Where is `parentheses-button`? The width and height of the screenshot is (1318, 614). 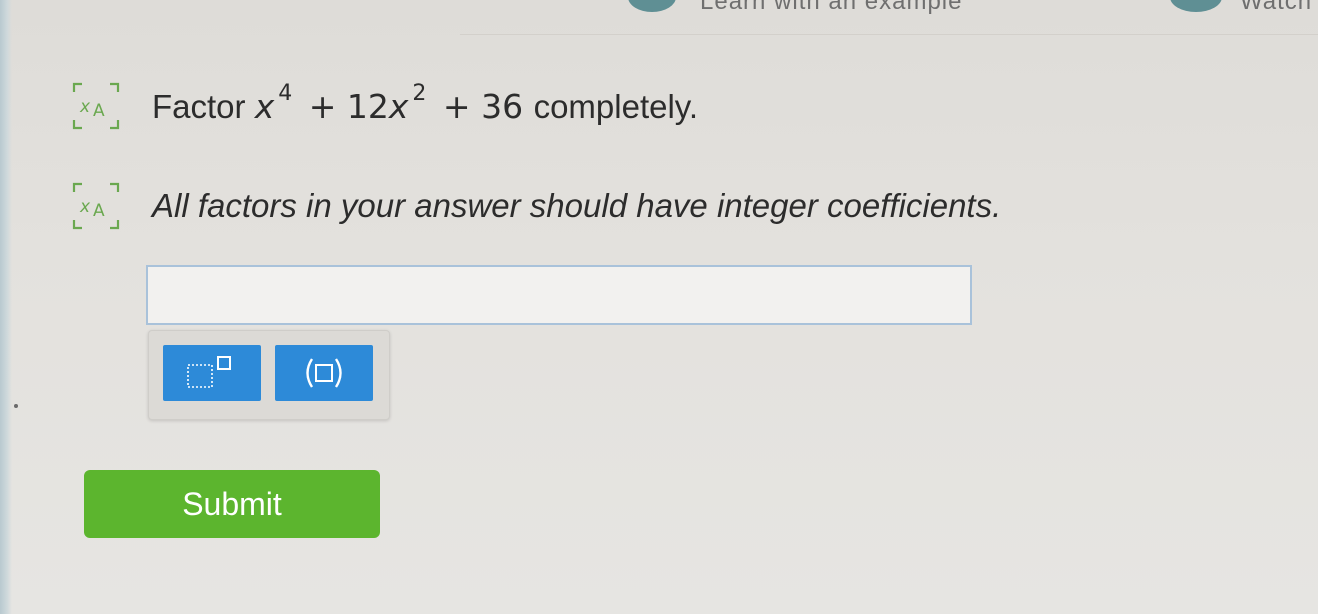 parentheses-button is located at coordinates (324, 373).